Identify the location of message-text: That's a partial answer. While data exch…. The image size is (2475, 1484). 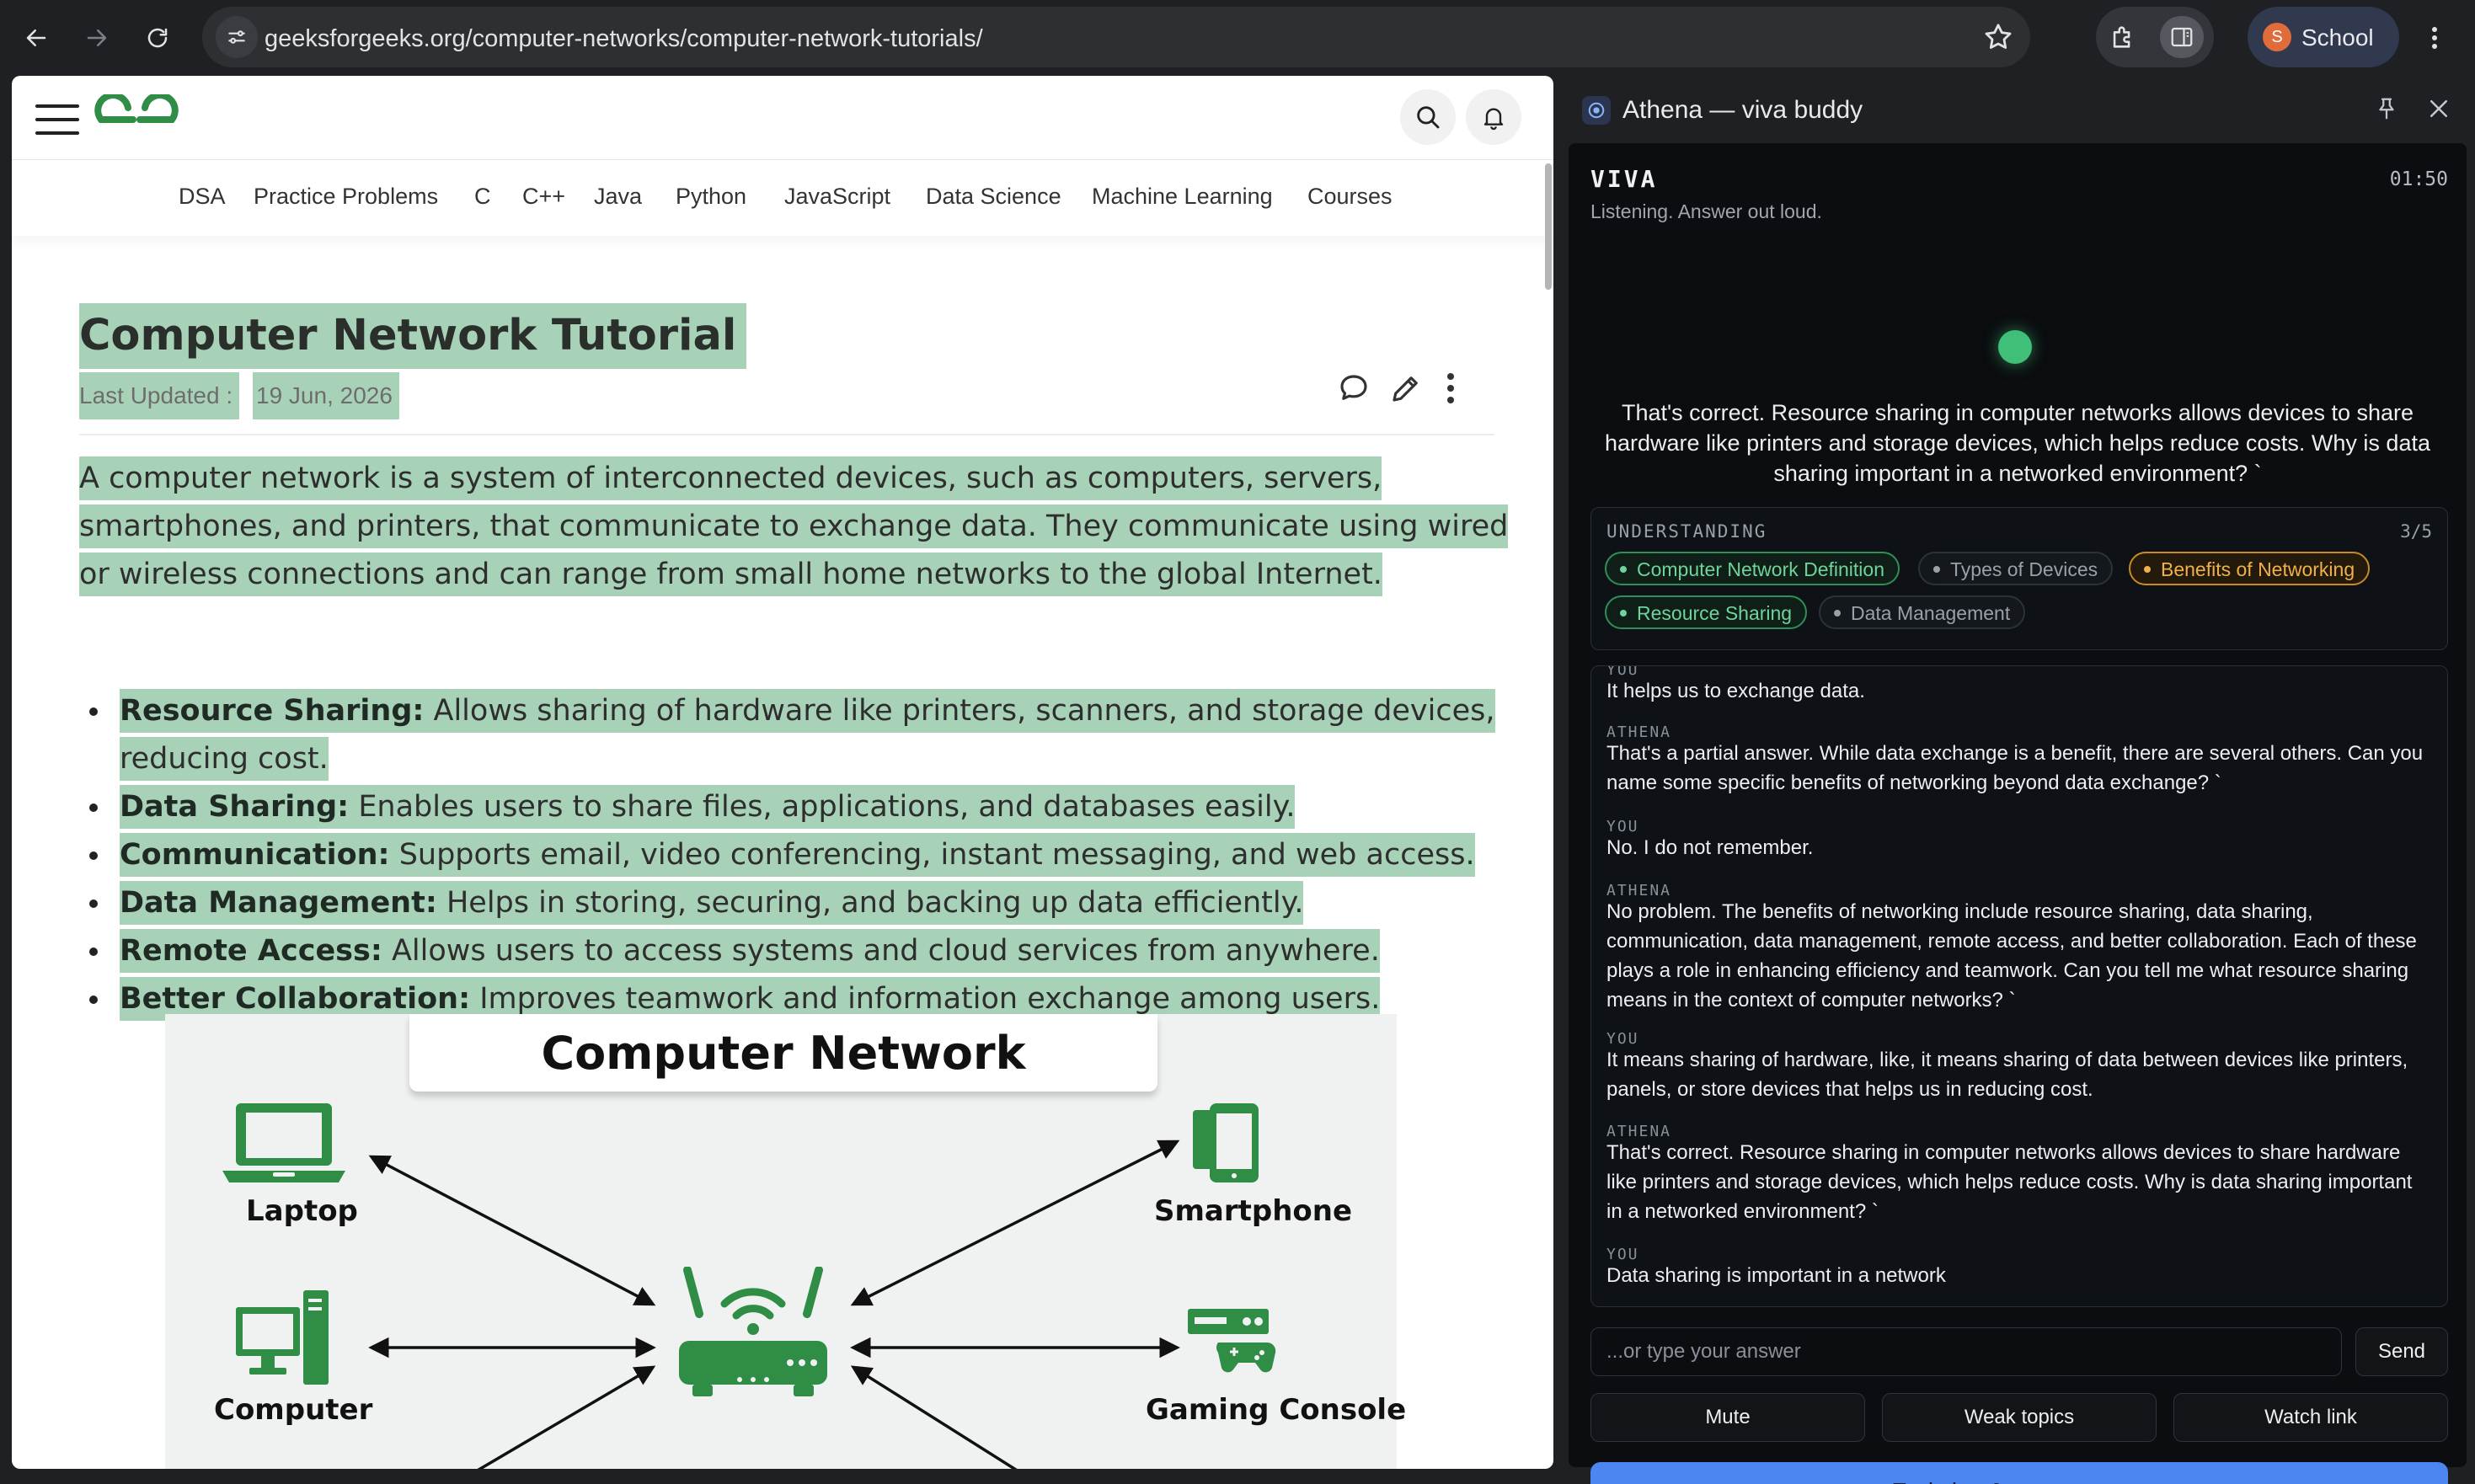
(2015, 768).